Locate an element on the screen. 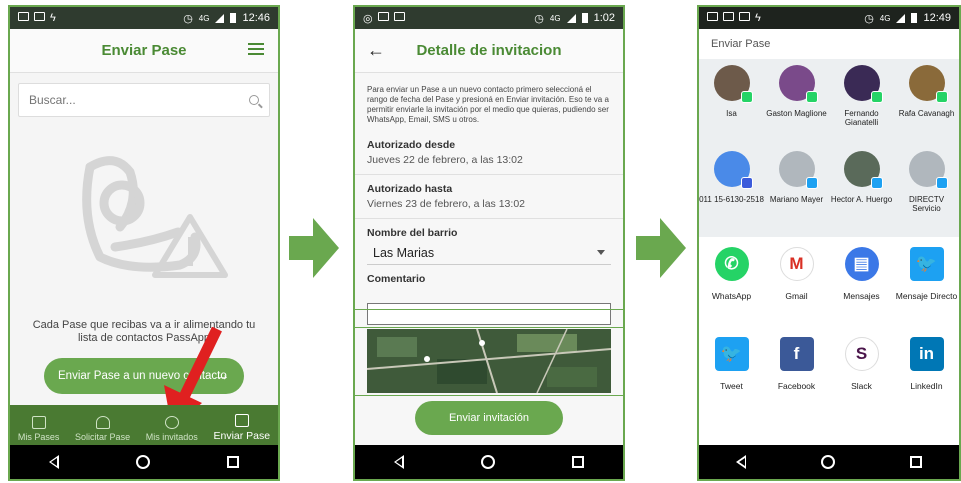 The height and width of the screenshot is (483, 961). share-app: M Gmail is located at coordinates (796, 292).